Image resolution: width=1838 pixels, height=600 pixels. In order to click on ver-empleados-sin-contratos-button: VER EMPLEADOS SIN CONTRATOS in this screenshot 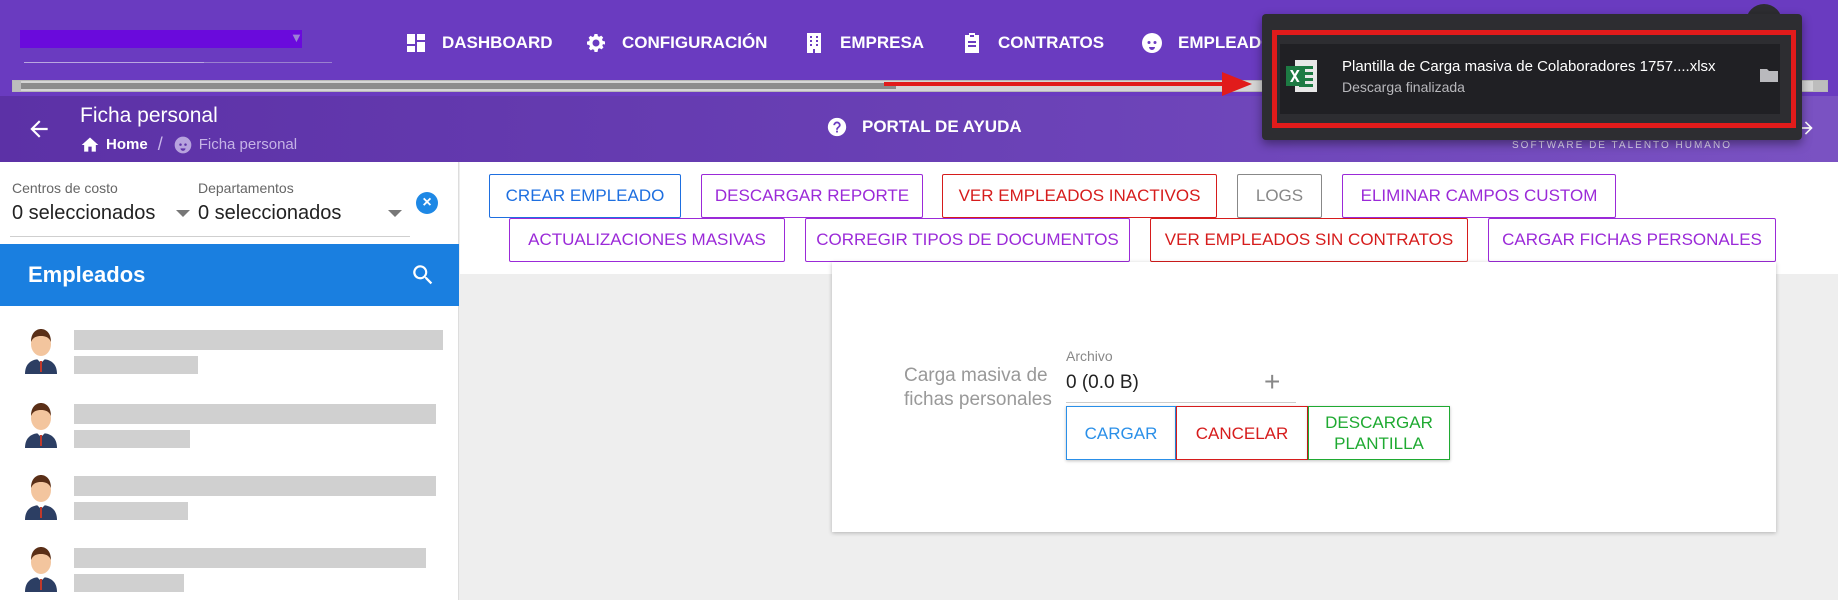, I will do `click(1309, 240)`.